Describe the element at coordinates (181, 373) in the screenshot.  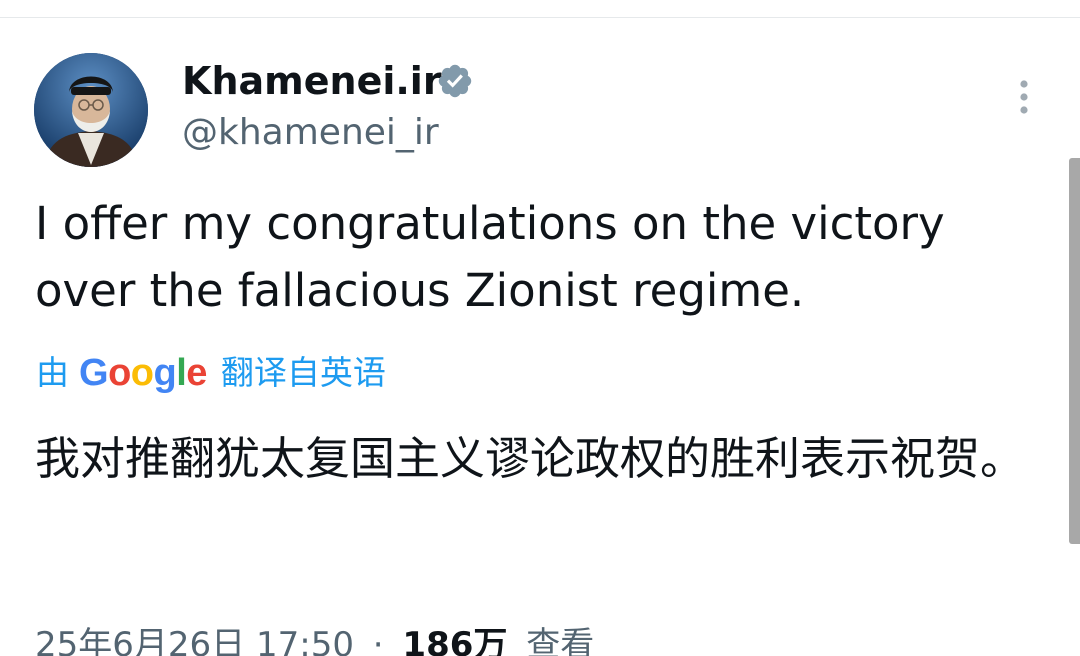
I see `google-logo-letter: l` at that location.